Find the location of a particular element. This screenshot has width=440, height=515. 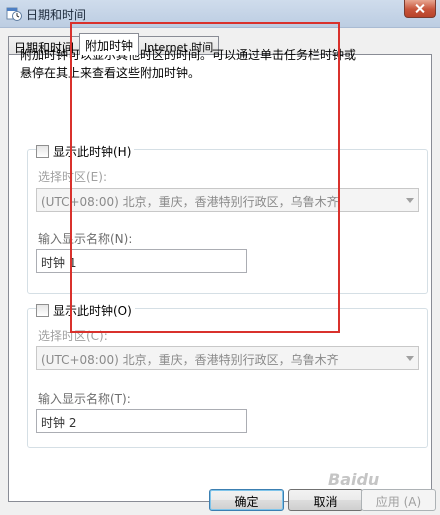

clock2-show-row: 显示此时钟(O) is located at coordinates (85, 310).